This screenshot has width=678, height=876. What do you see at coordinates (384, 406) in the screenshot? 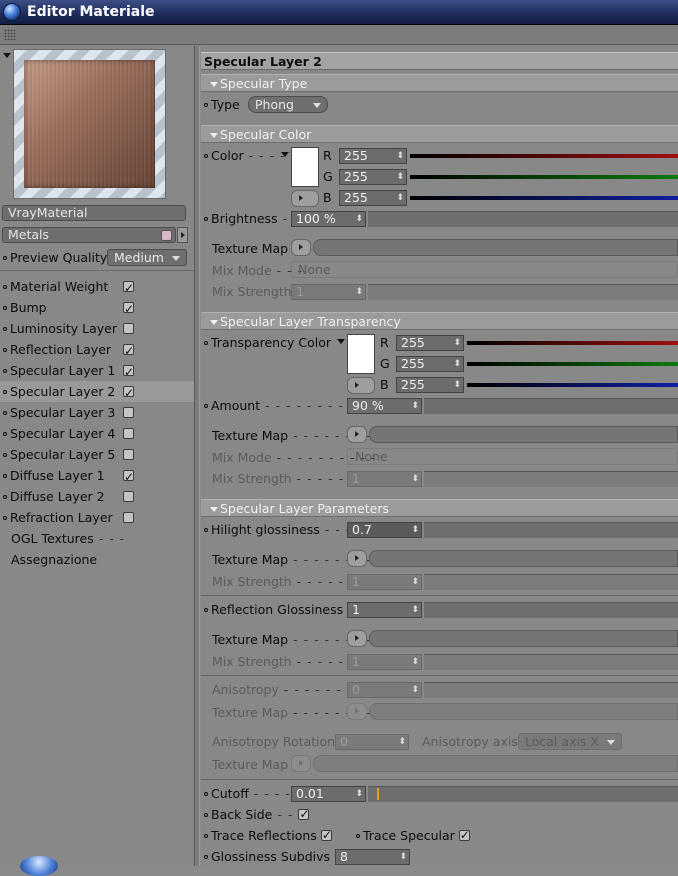
I see `amount-input: 90 %` at bounding box center [384, 406].